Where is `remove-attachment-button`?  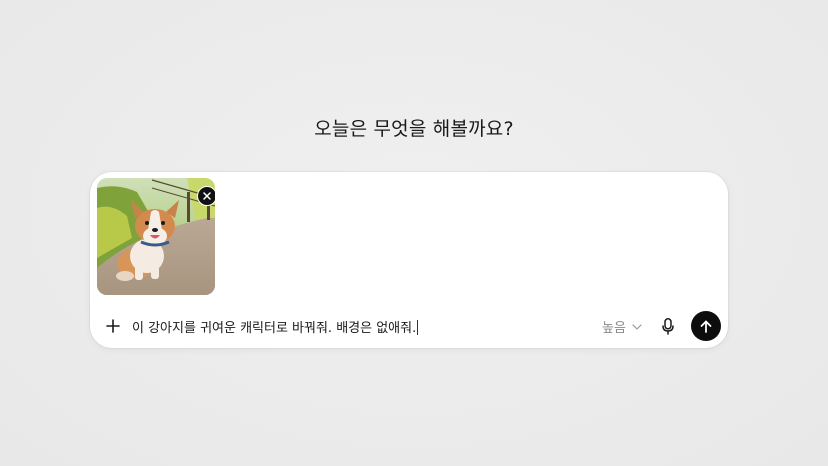 remove-attachment-button is located at coordinates (206, 196).